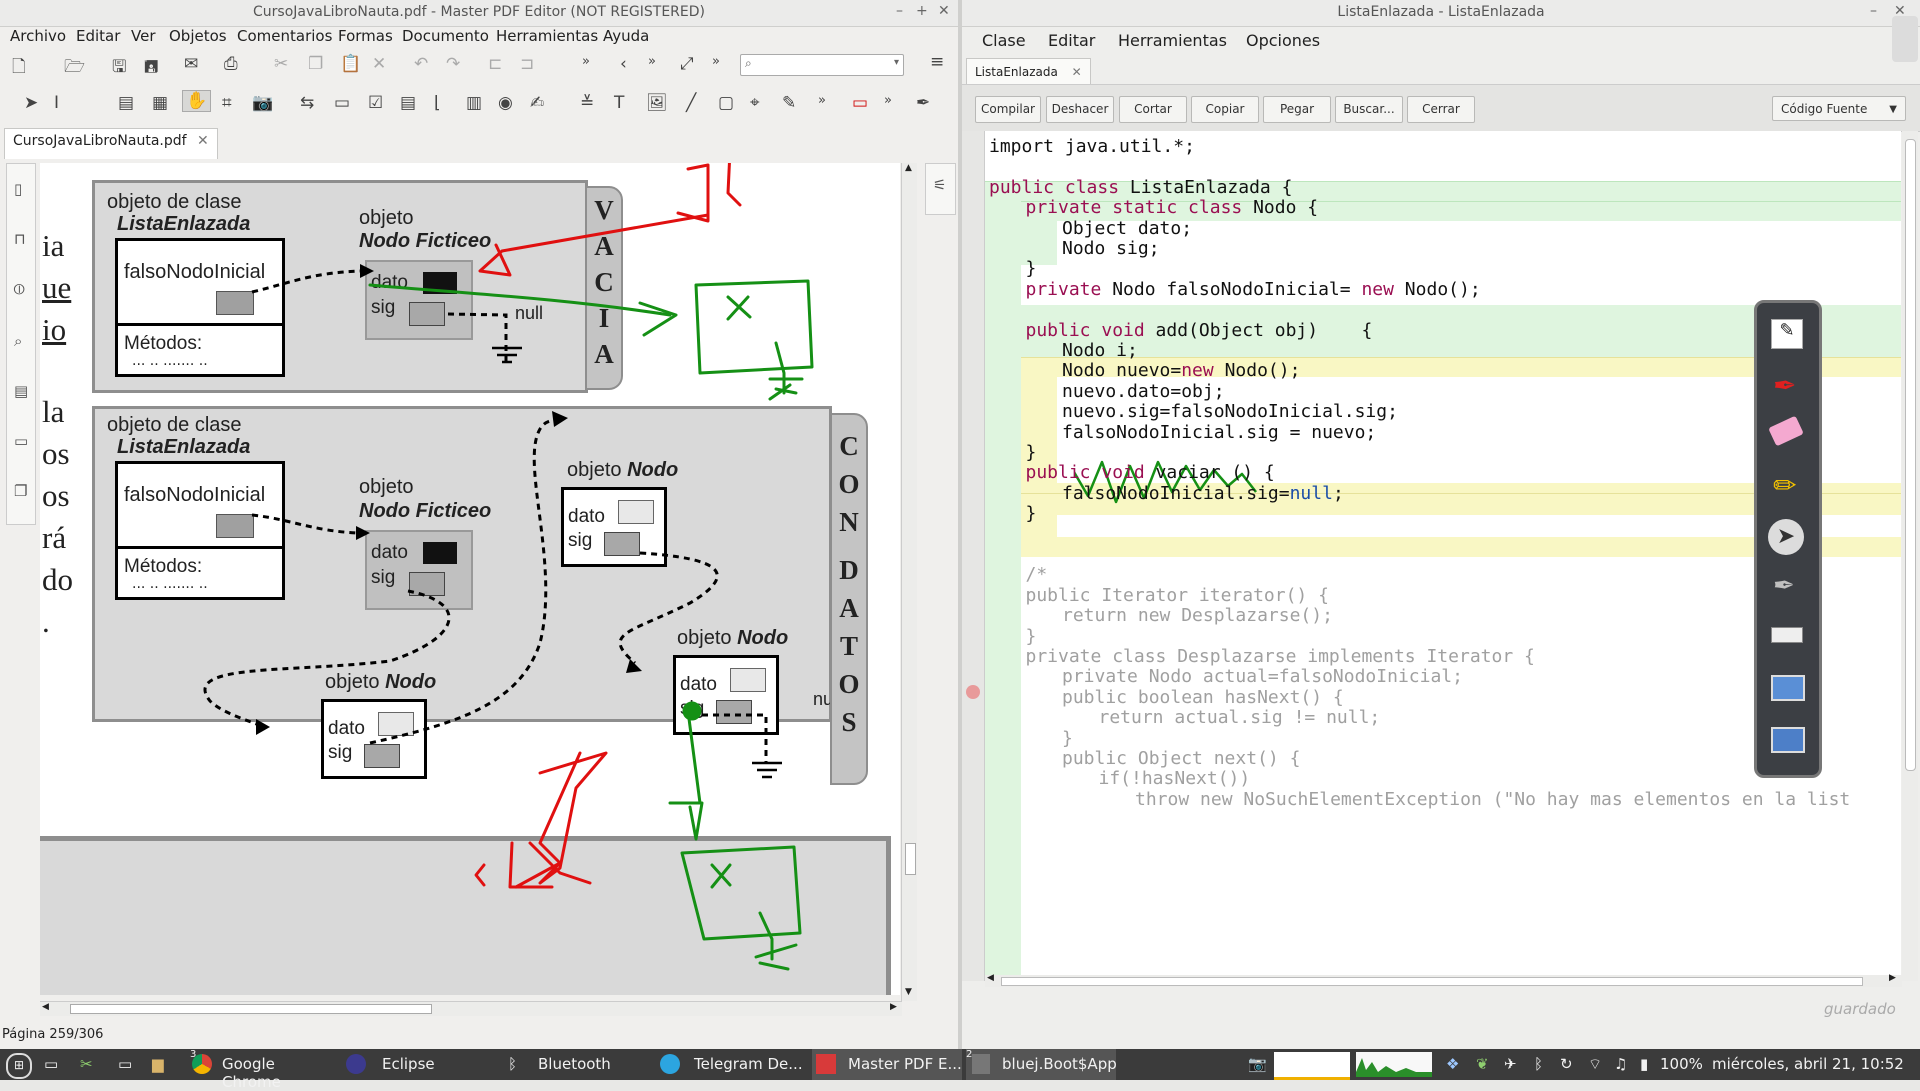 The height and width of the screenshot is (1091, 1920). What do you see at coordinates (1787, 635) in the screenshot?
I see `keyboard-icon` at bounding box center [1787, 635].